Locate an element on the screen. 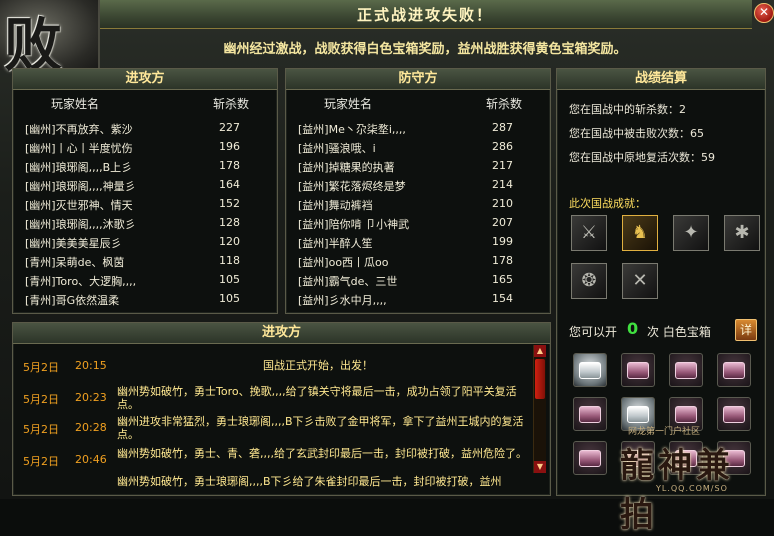  detail-button: 详 is located at coordinates (746, 330).